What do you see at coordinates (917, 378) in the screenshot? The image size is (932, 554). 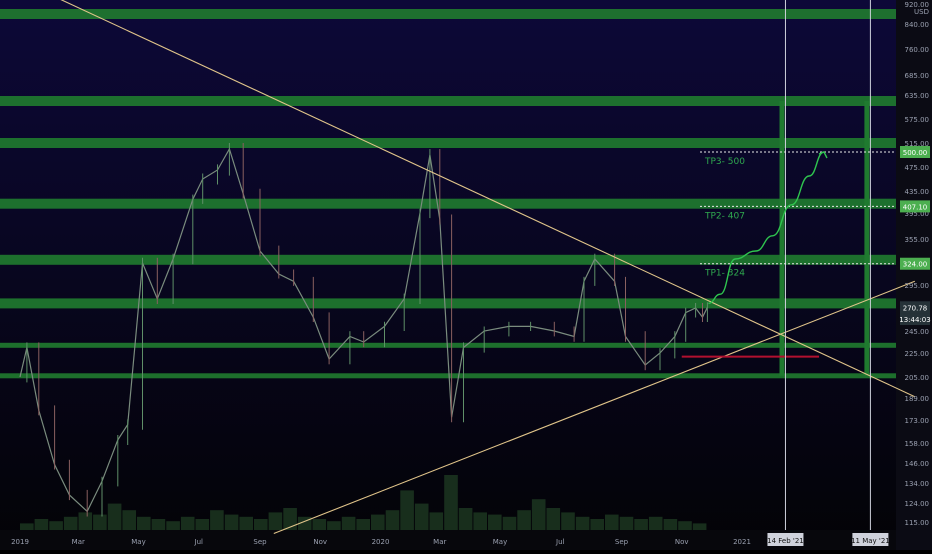 I see `price-tick: 205.00` at bounding box center [917, 378].